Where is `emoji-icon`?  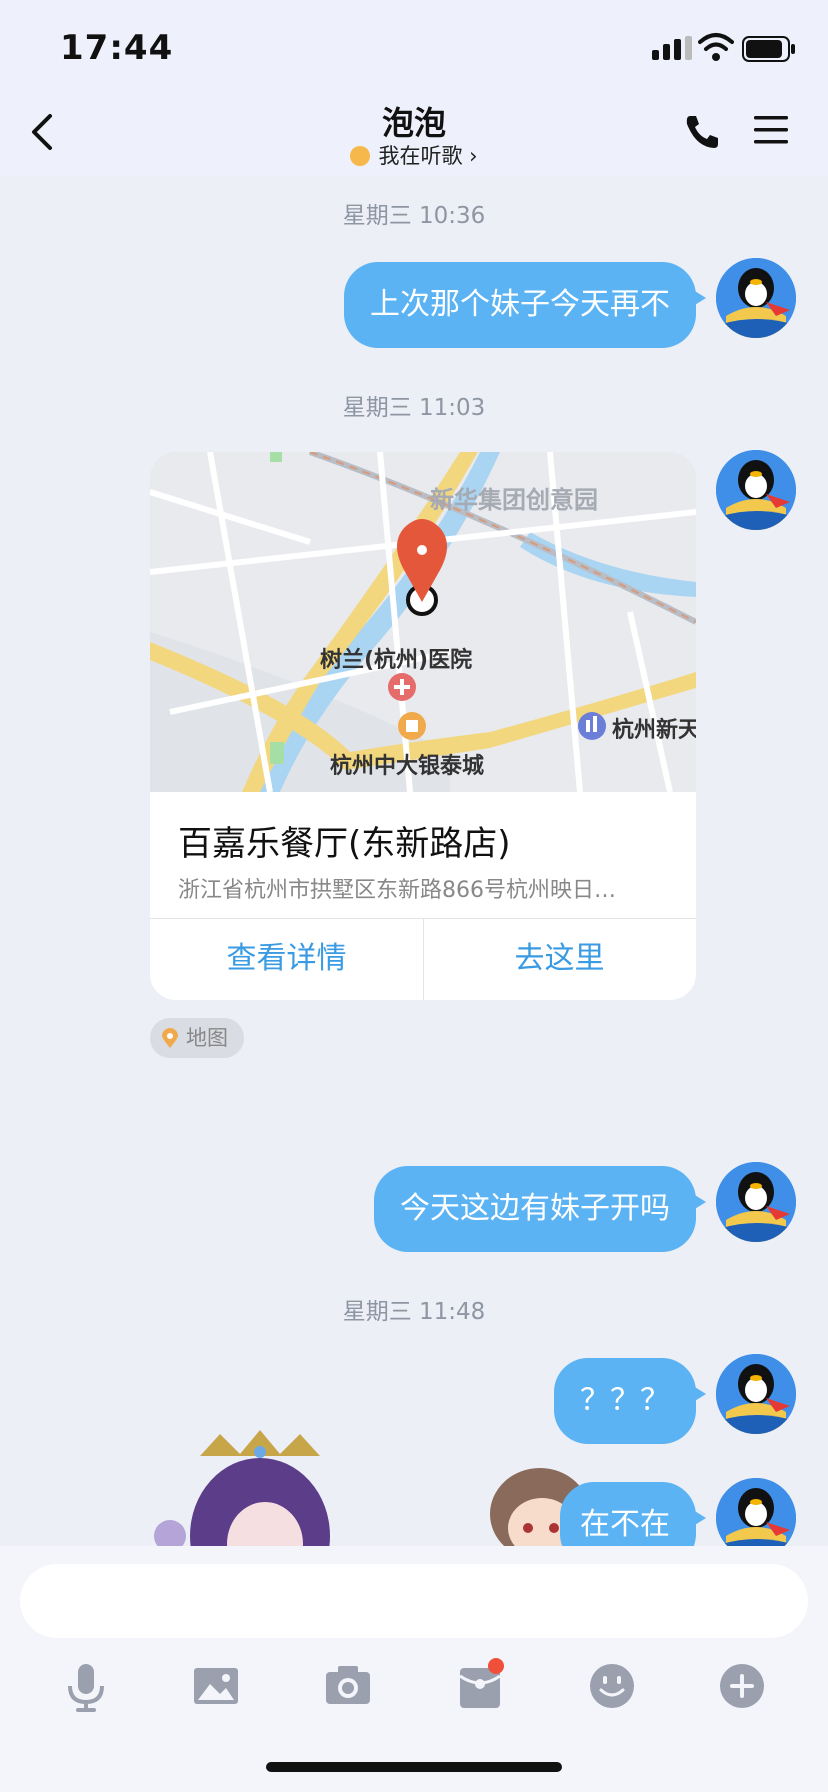 emoji-icon is located at coordinates (612, 1686).